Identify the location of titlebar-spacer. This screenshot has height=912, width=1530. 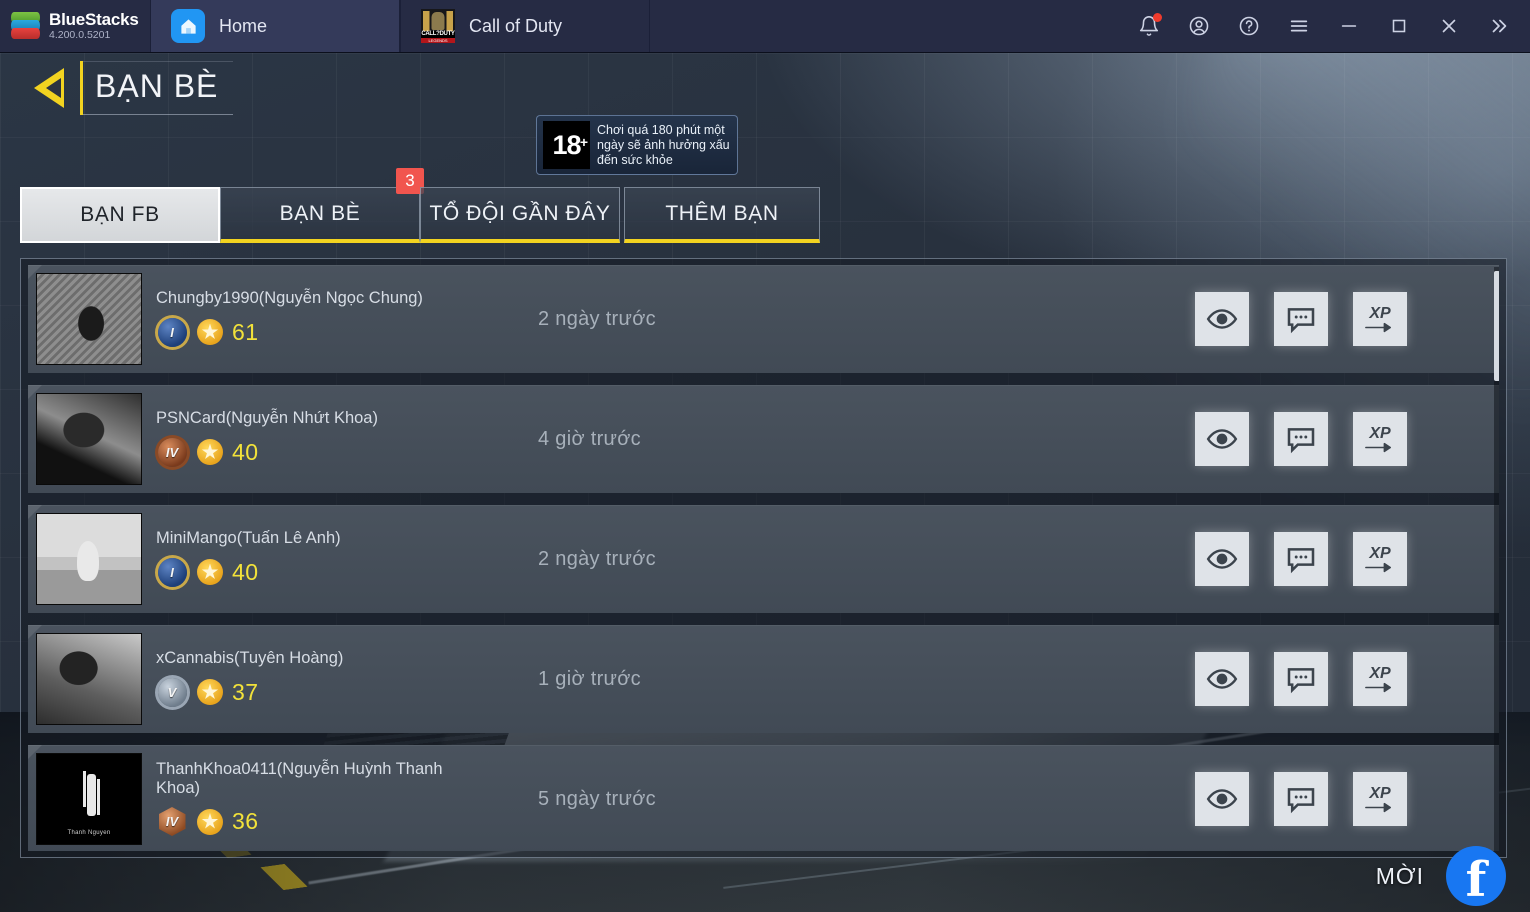
(887, 26).